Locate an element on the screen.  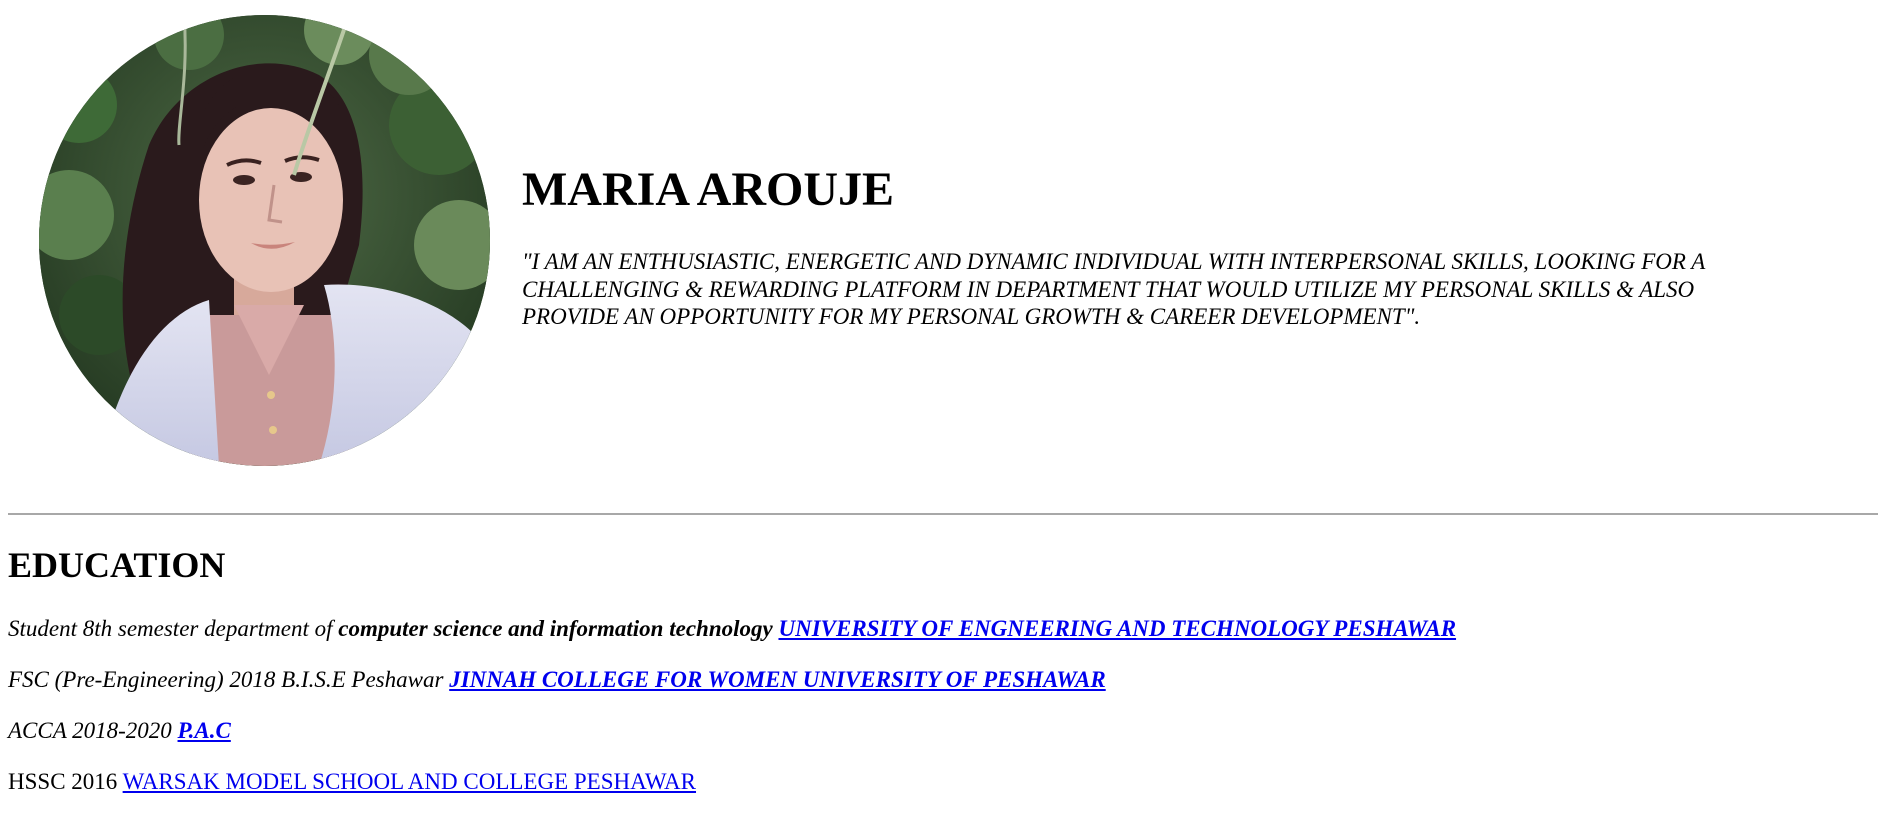
education-item-prefix: Student 8th semester department of is located at coordinates (173, 628).